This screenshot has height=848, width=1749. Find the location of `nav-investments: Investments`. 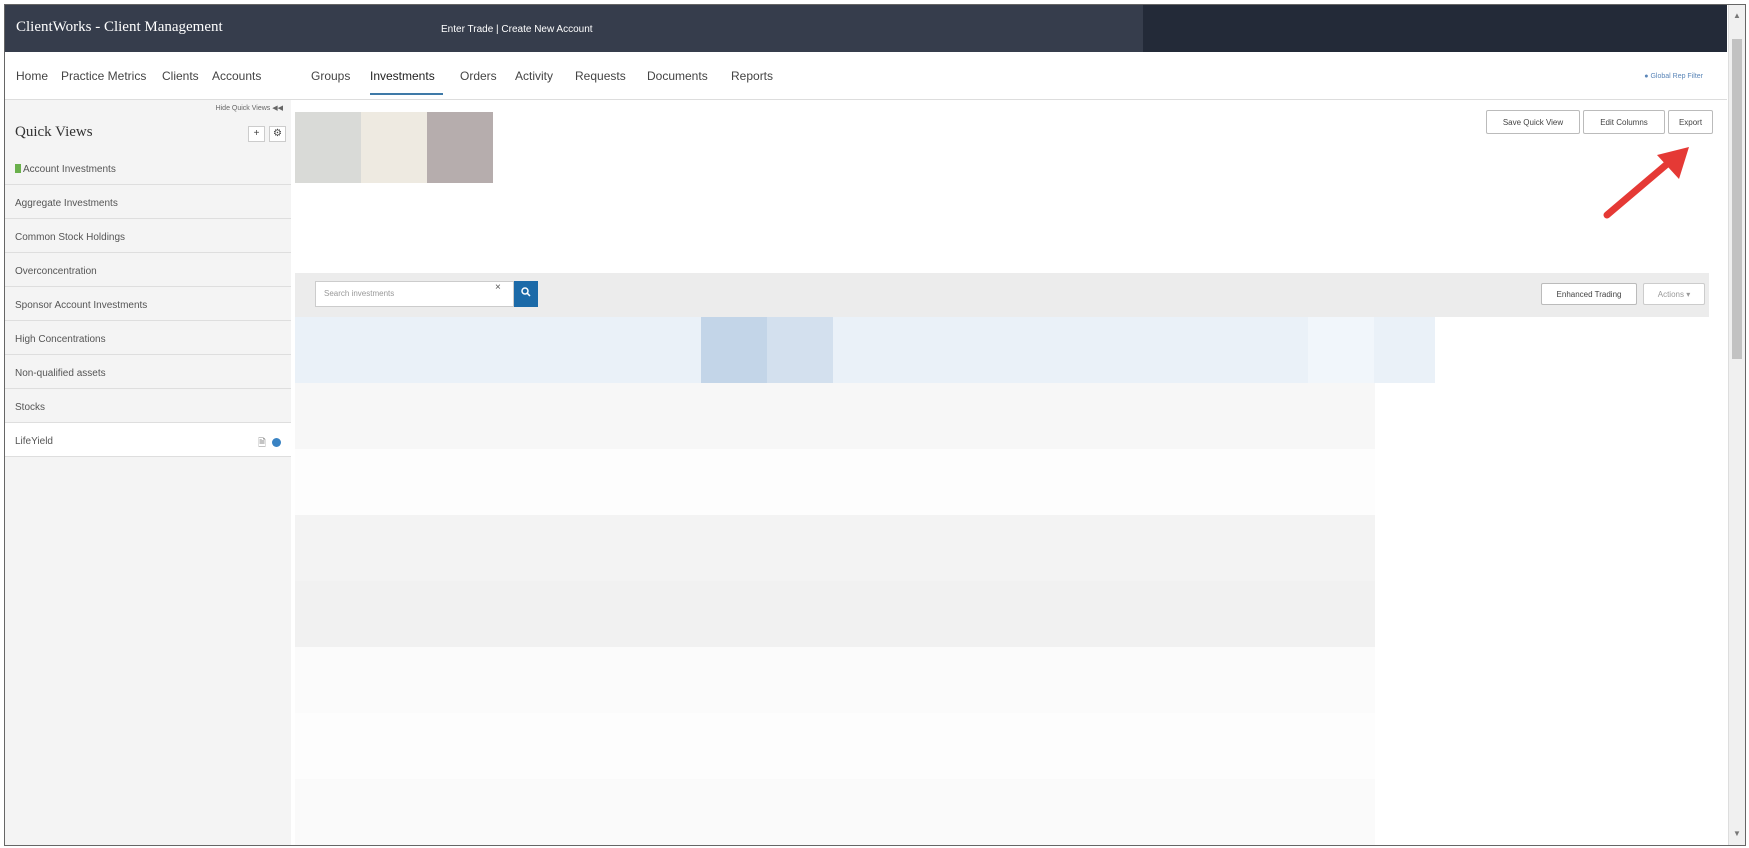

nav-investments: Investments is located at coordinates (402, 76).